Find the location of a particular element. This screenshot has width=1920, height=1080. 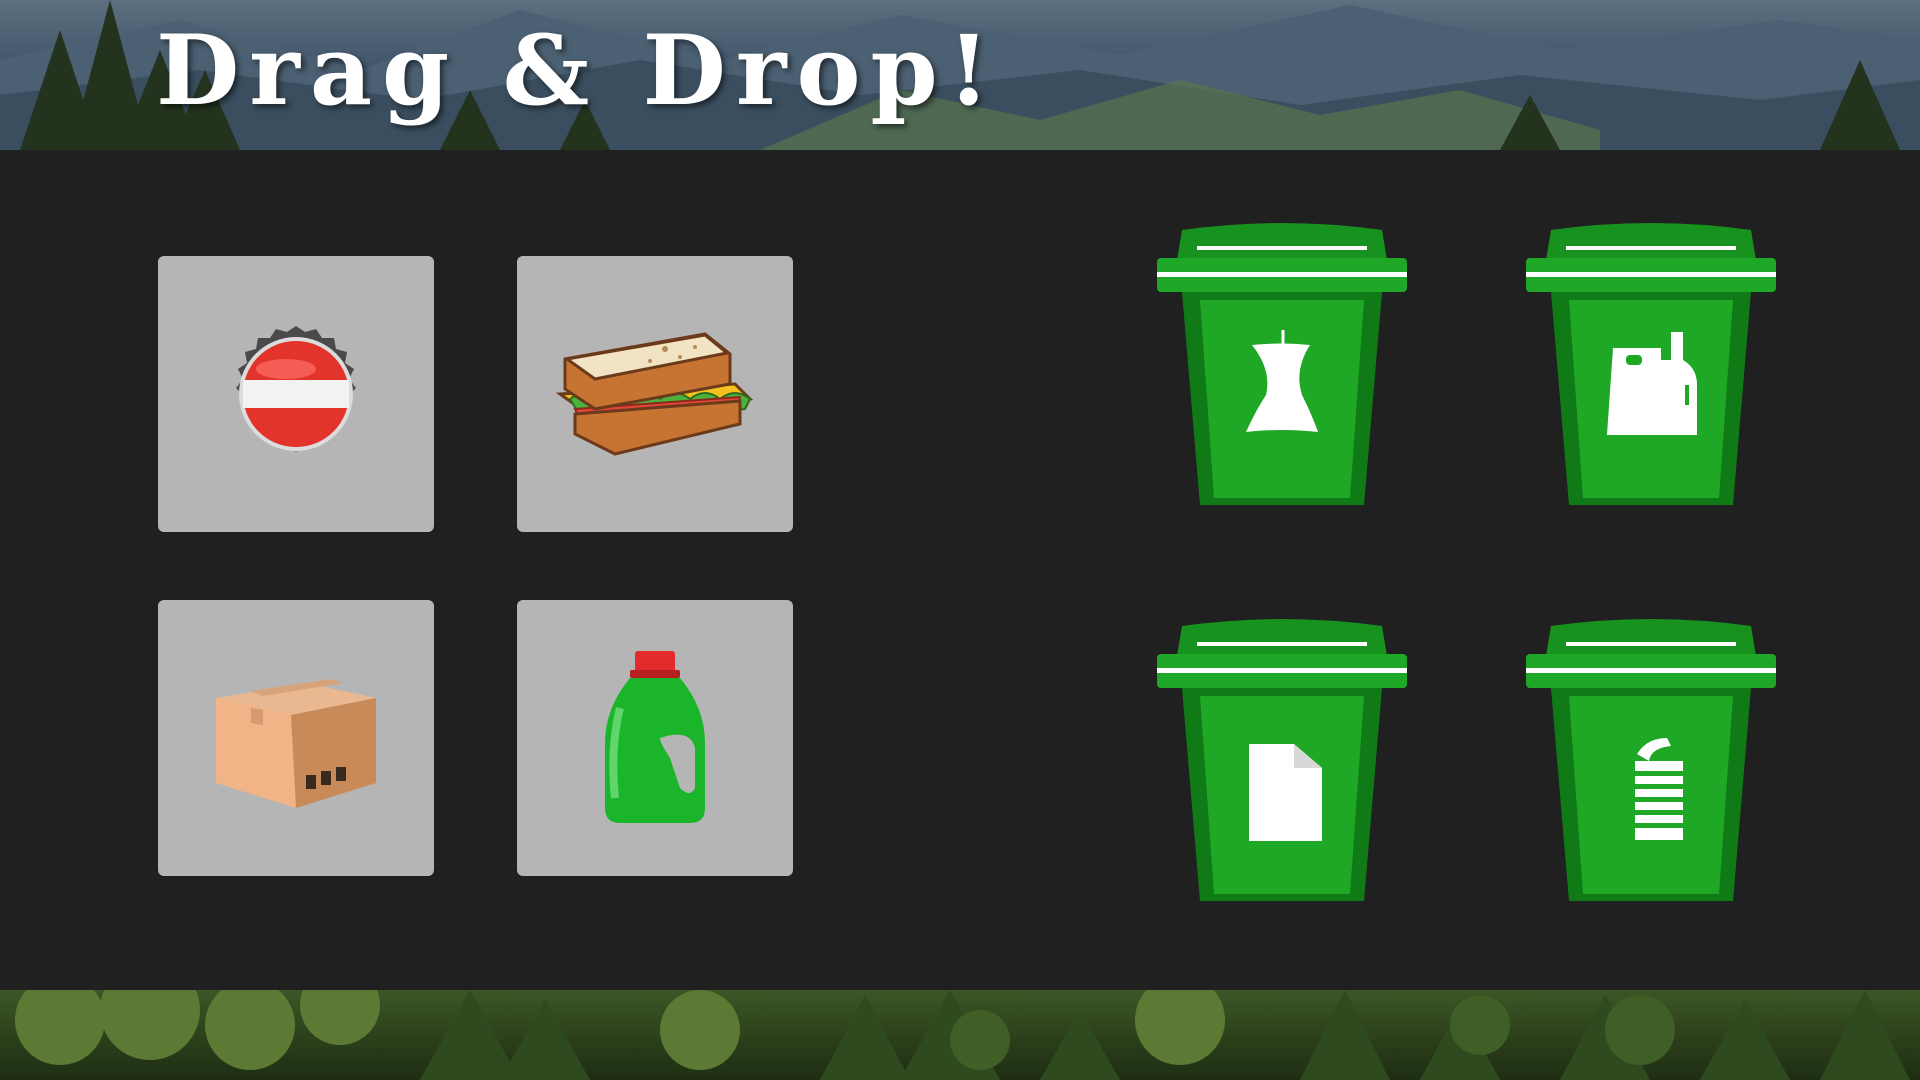

item-sandwich is located at coordinates (655, 394).